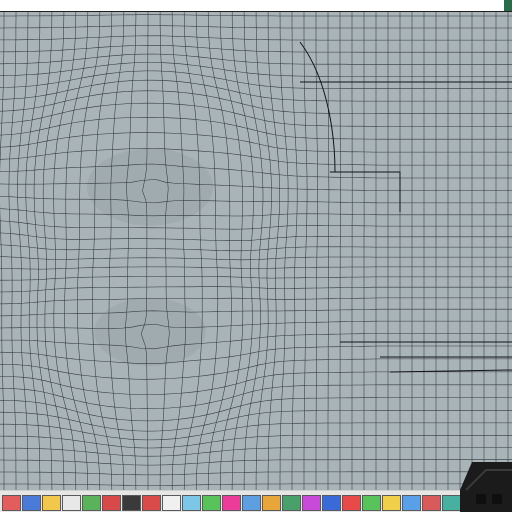 The height and width of the screenshot is (512, 512). Describe the element at coordinates (256, 6) in the screenshot. I see `window-title-bar` at that location.